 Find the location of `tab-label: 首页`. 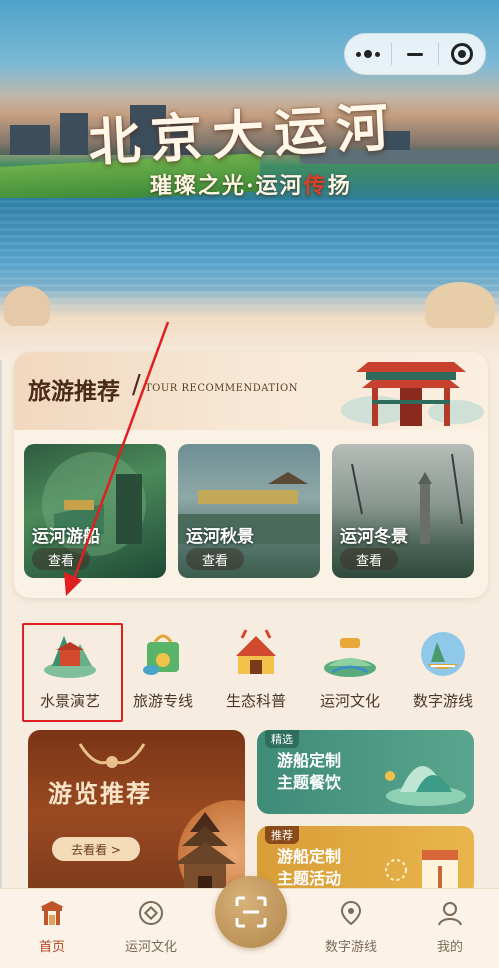

tab-label: 首页 is located at coordinates (51, 947).